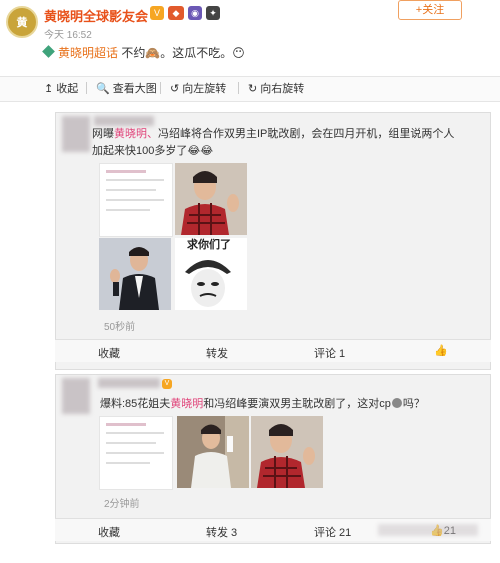  I want to click on collapse-label: 收起, so click(67, 89).